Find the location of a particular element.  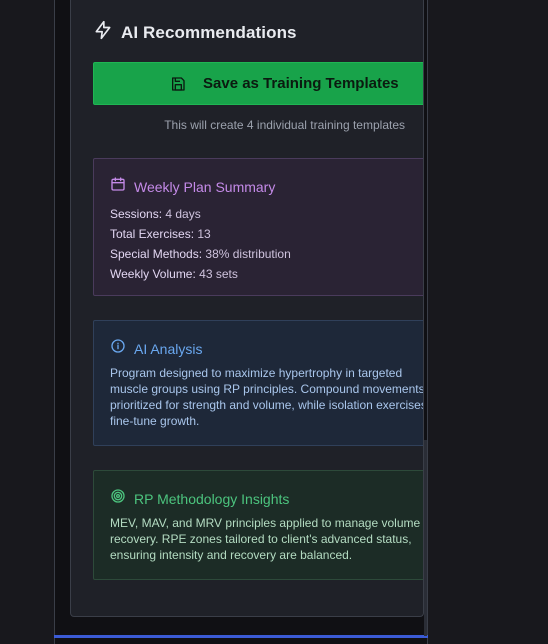

analysis-line: fine-tune growth. is located at coordinates (155, 421).